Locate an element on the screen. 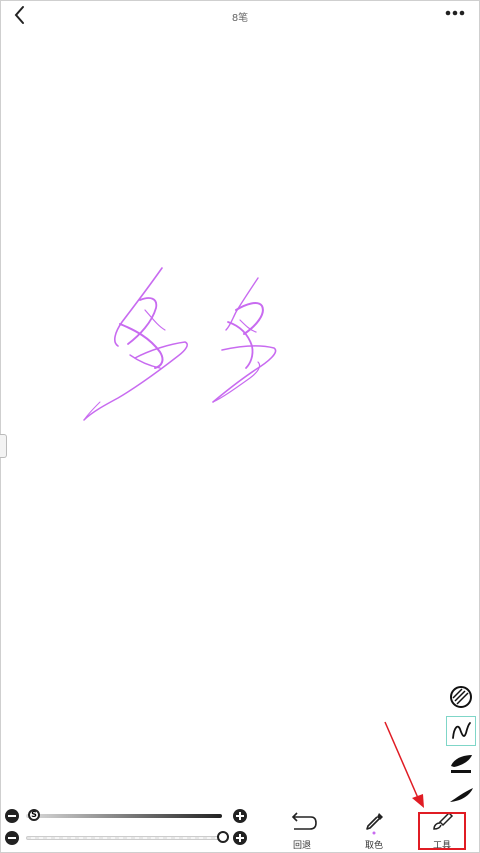  undo-button: 回退 is located at coordinates (302, 831).